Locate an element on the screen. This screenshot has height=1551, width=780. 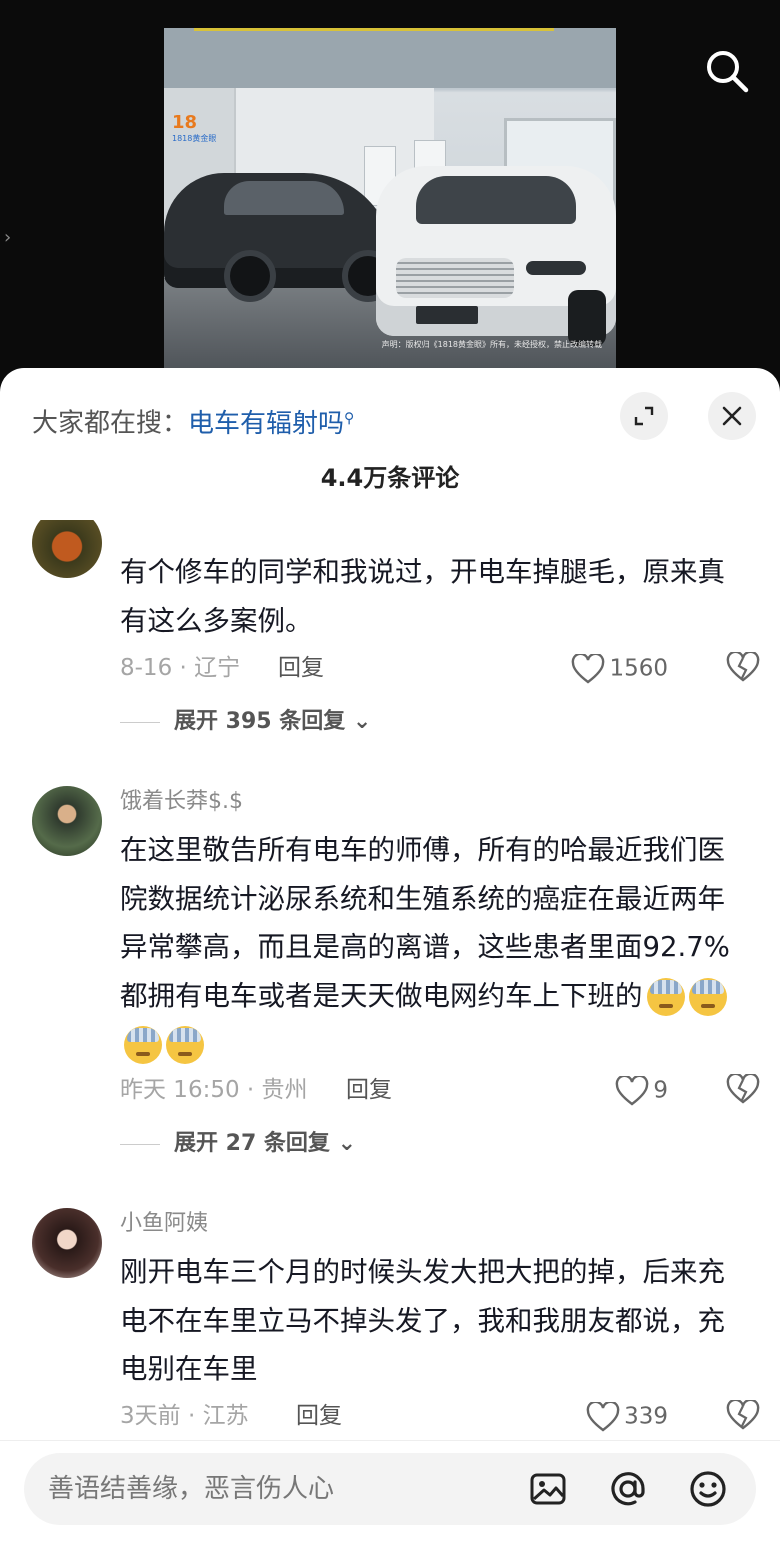
comment-time-location: 8-16 · 辽宁 is located at coordinates (180, 668).